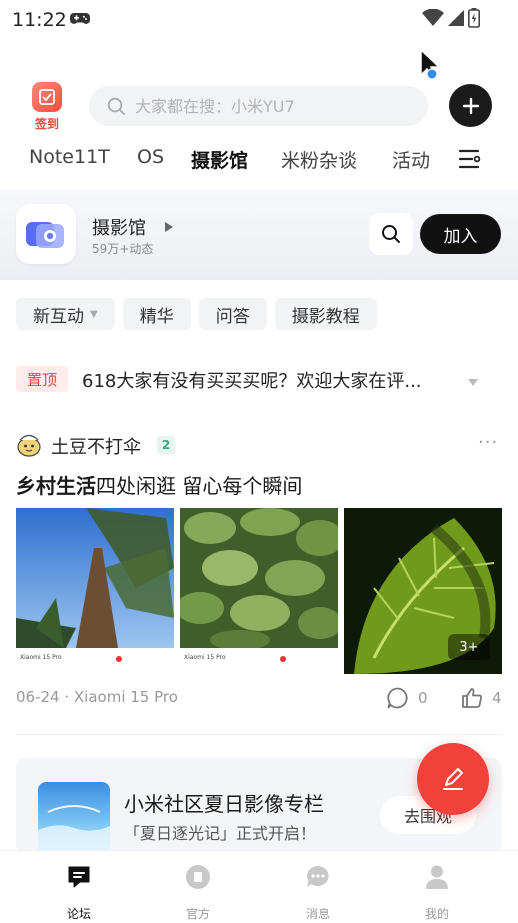 This screenshot has width=518, height=923. I want to click on post-title: 乡村生活四处闲逛 留心每个瞬间, so click(159, 484).